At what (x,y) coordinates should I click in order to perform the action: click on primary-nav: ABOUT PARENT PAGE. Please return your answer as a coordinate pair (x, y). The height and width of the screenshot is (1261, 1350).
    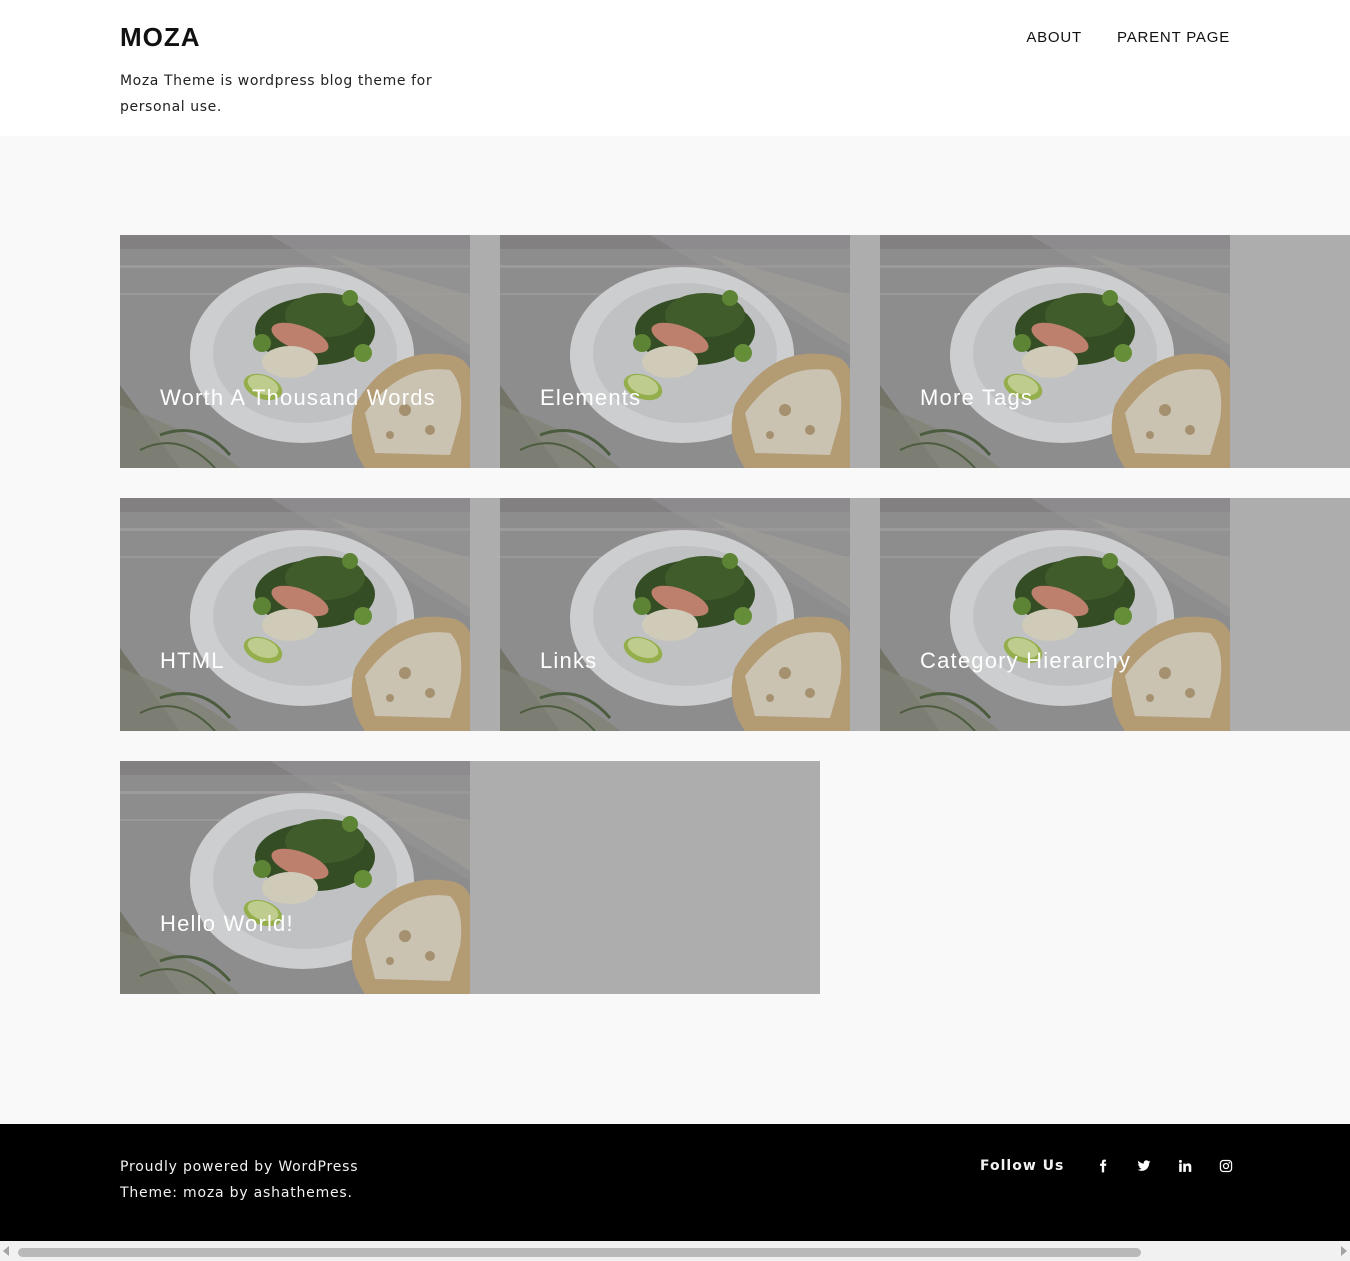
    Looking at the image, I should click on (1128, 37).